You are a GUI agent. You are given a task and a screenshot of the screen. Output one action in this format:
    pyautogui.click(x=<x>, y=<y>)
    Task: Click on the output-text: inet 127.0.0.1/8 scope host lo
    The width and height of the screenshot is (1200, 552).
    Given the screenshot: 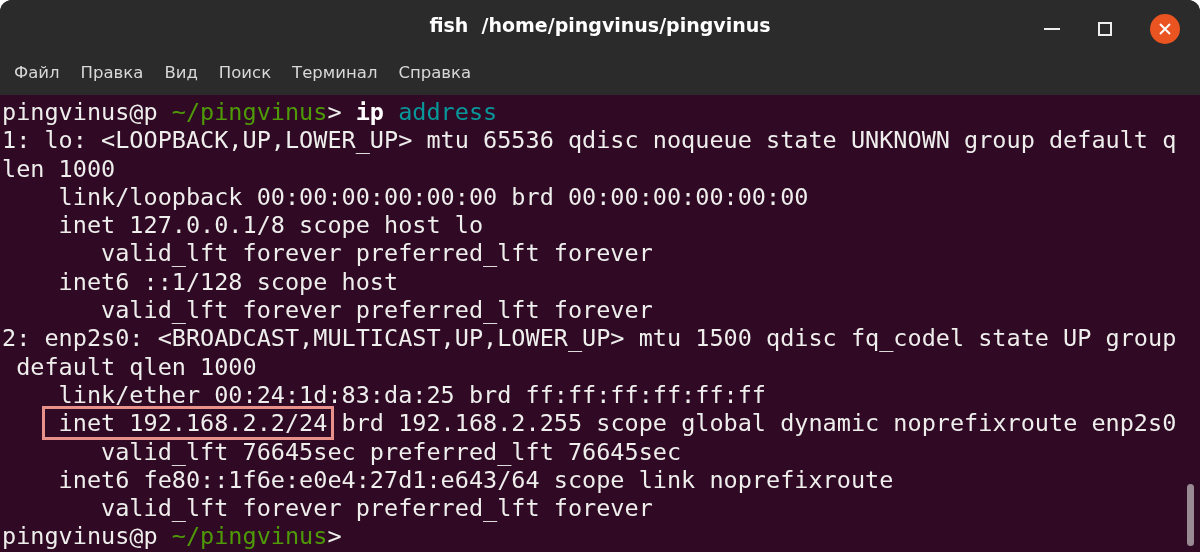 What is the action you would take?
    pyautogui.click(x=270, y=225)
    